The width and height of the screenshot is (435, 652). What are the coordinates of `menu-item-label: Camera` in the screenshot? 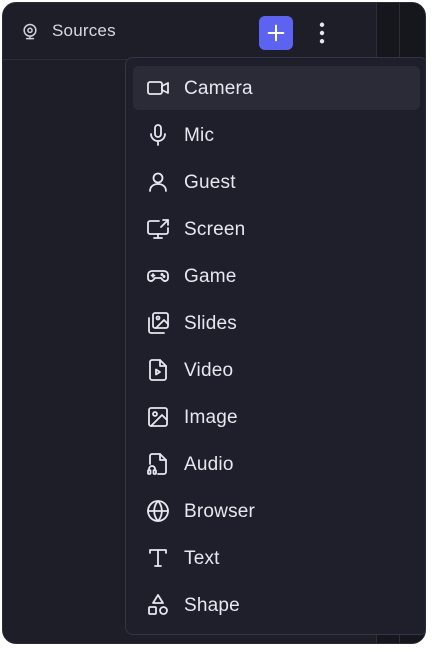 It's located at (218, 88).